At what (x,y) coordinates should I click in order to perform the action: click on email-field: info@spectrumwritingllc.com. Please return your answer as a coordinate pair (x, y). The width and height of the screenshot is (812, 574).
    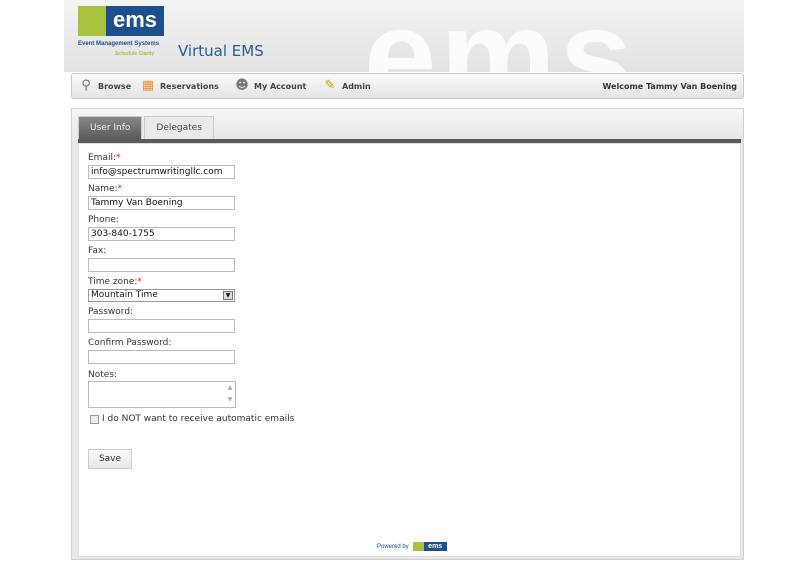
    Looking at the image, I should click on (161, 172).